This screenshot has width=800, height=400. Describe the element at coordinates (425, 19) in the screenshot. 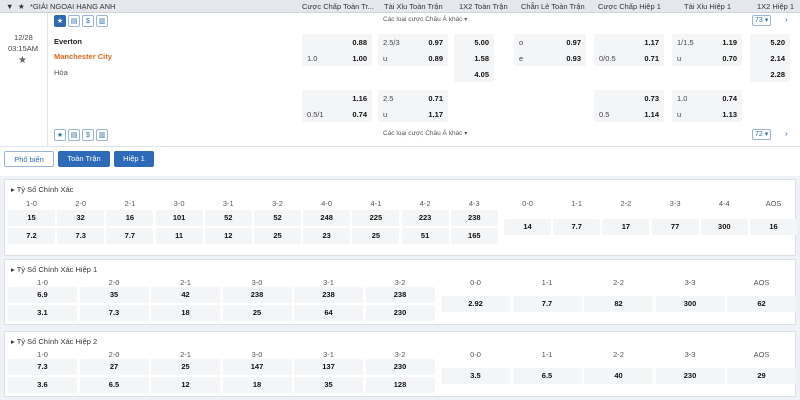

I see `more-bets-link: Các loại cược Châu Á khác ▾` at that location.